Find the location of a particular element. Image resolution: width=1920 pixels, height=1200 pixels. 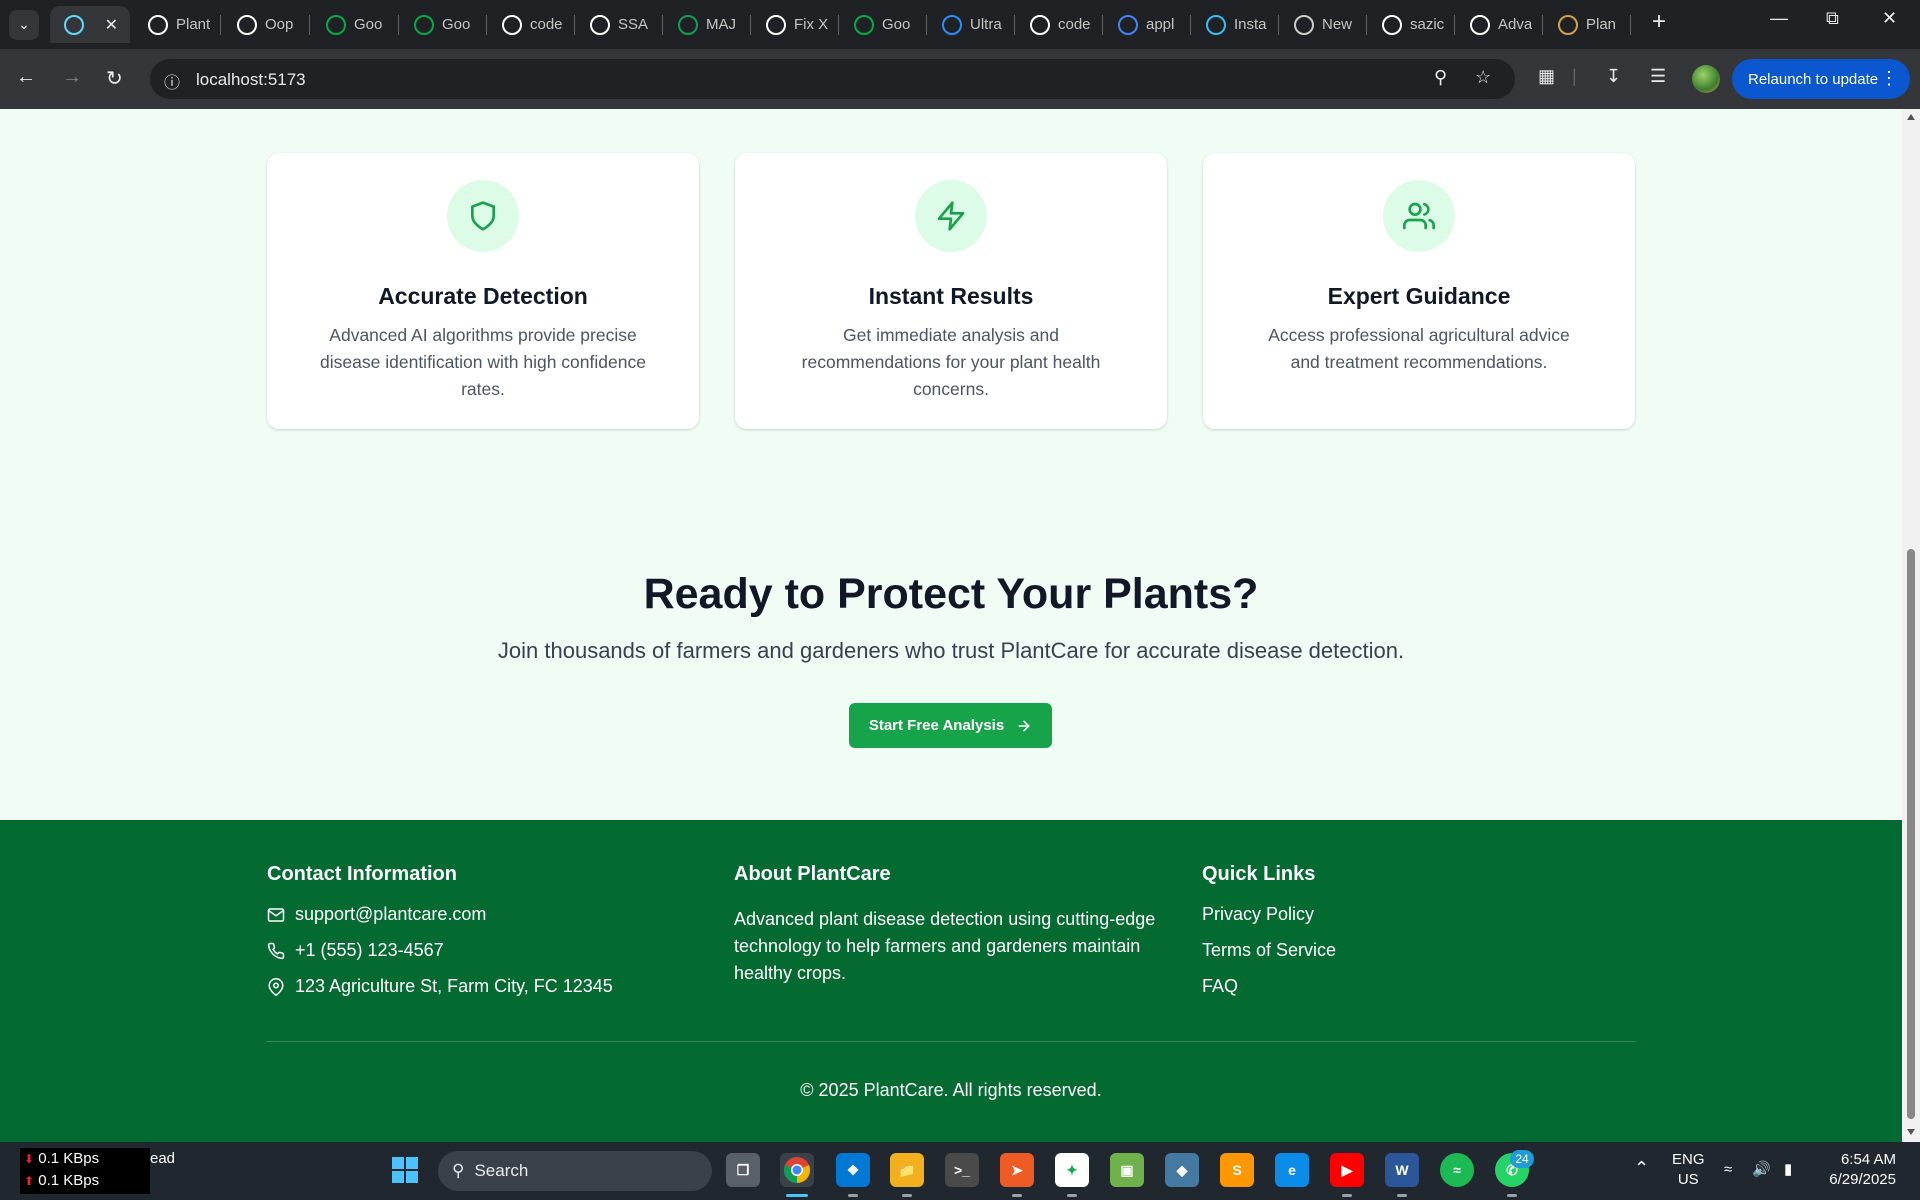

postman-icon: ➤ is located at coordinates (1017, 1170).